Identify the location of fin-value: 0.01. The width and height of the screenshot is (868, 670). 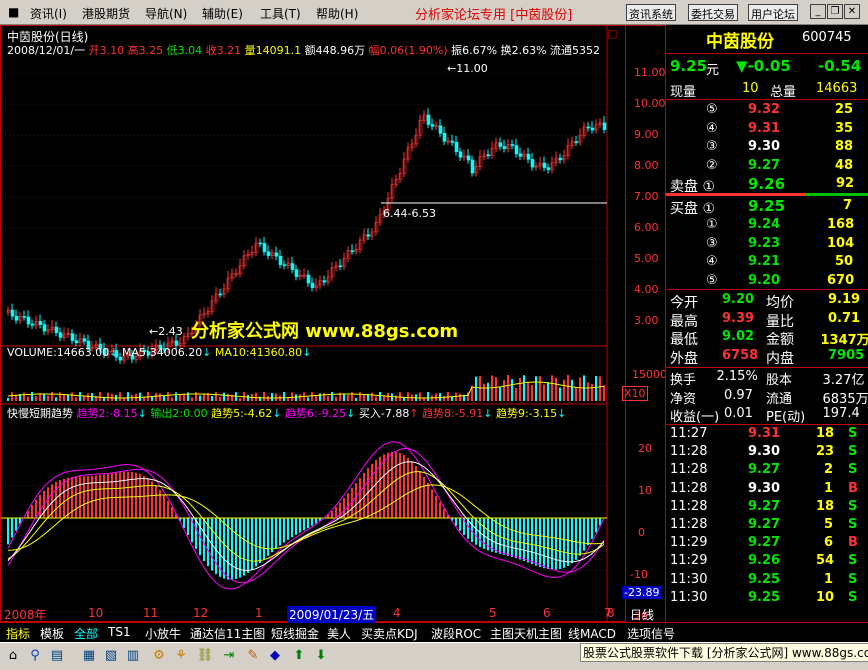
(738, 413).